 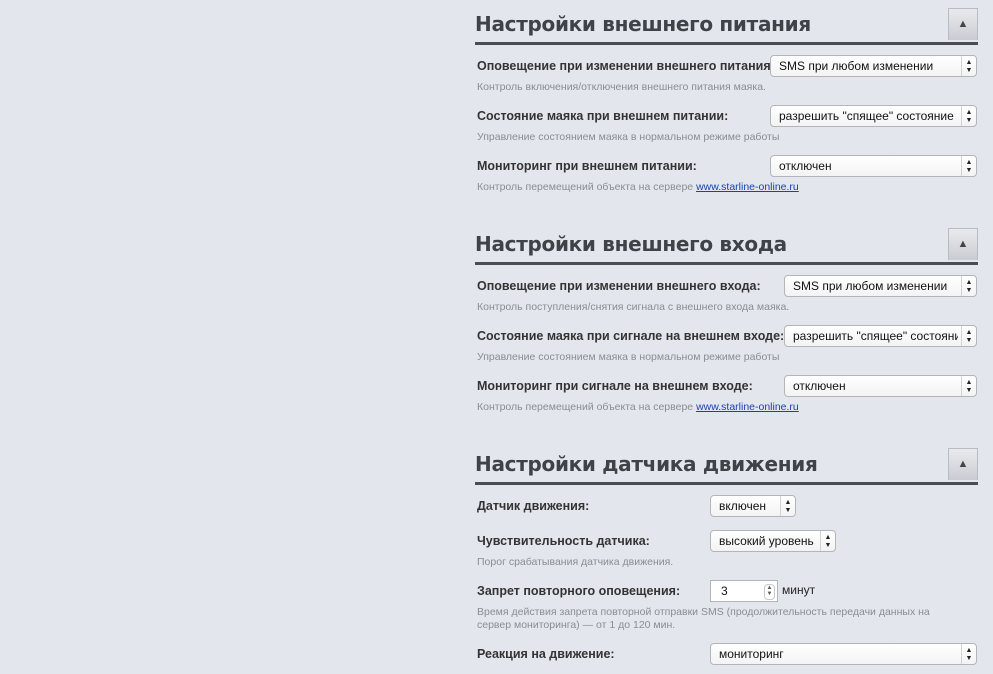 What do you see at coordinates (751, 654) in the screenshot?
I see `select-value: мониторинг` at bounding box center [751, 654].